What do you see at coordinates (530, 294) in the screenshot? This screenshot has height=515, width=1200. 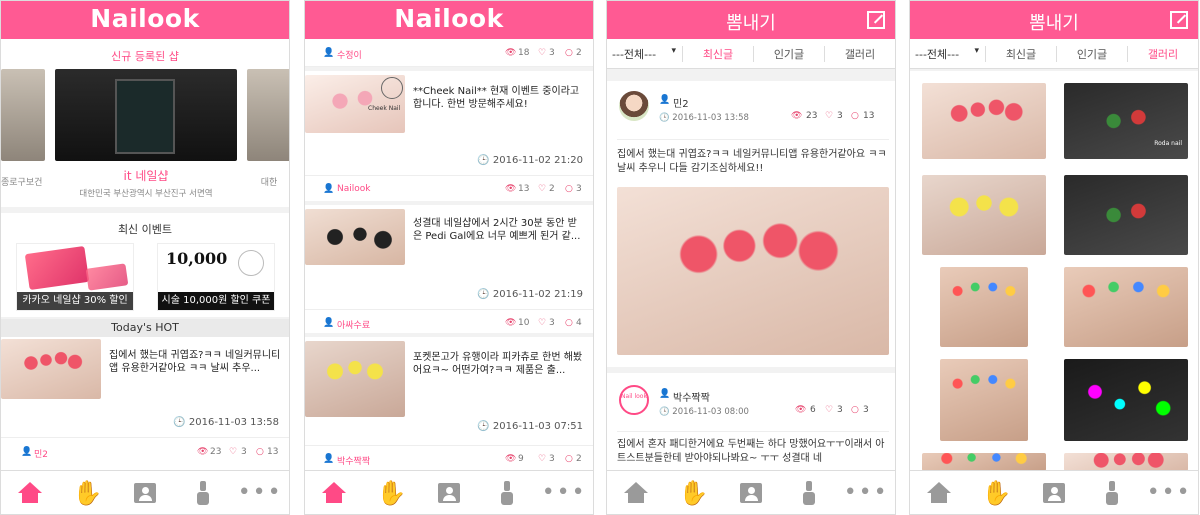 I see `post-date: 🕒 2016-11-02 21:19` at bounding box center [530, 294].